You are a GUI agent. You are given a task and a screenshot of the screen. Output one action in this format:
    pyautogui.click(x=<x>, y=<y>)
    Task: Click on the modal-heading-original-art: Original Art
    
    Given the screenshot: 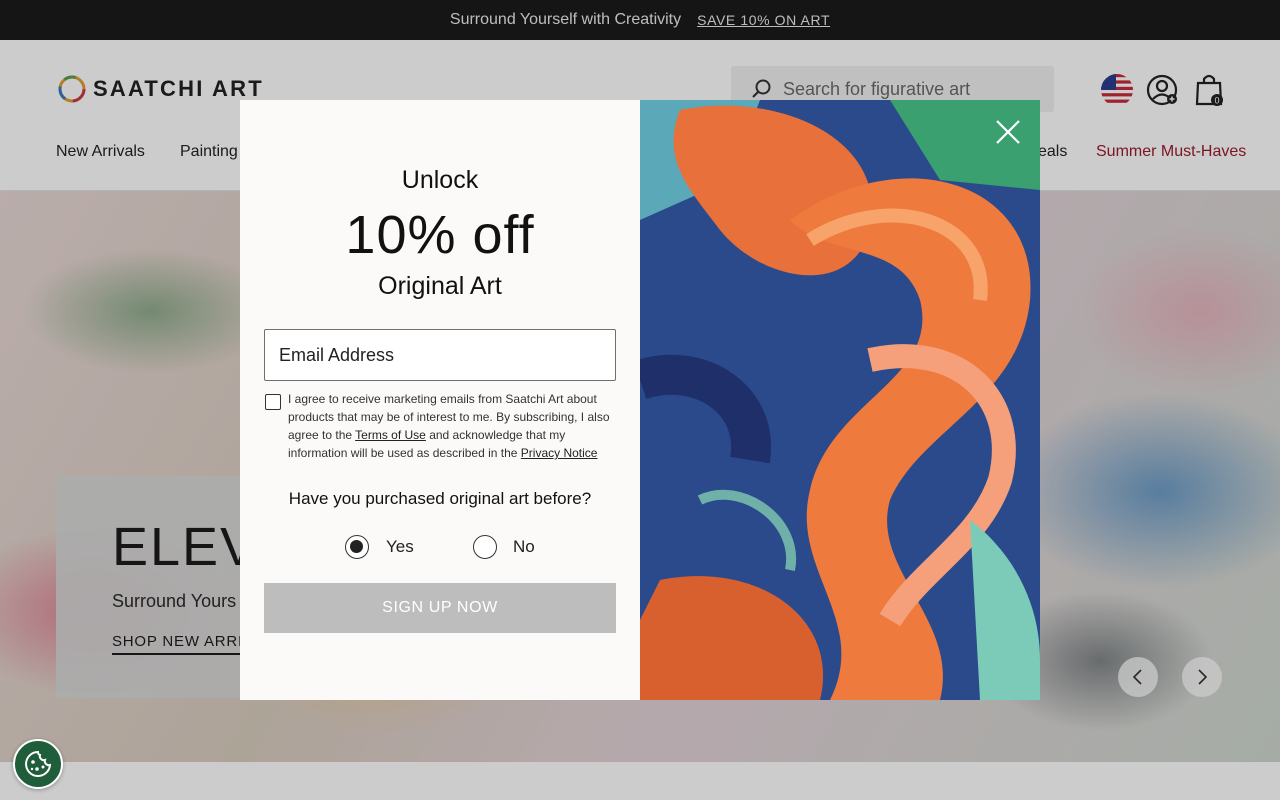 What is the action you would take?
    pyautogui.click(x=440, y=286)
    